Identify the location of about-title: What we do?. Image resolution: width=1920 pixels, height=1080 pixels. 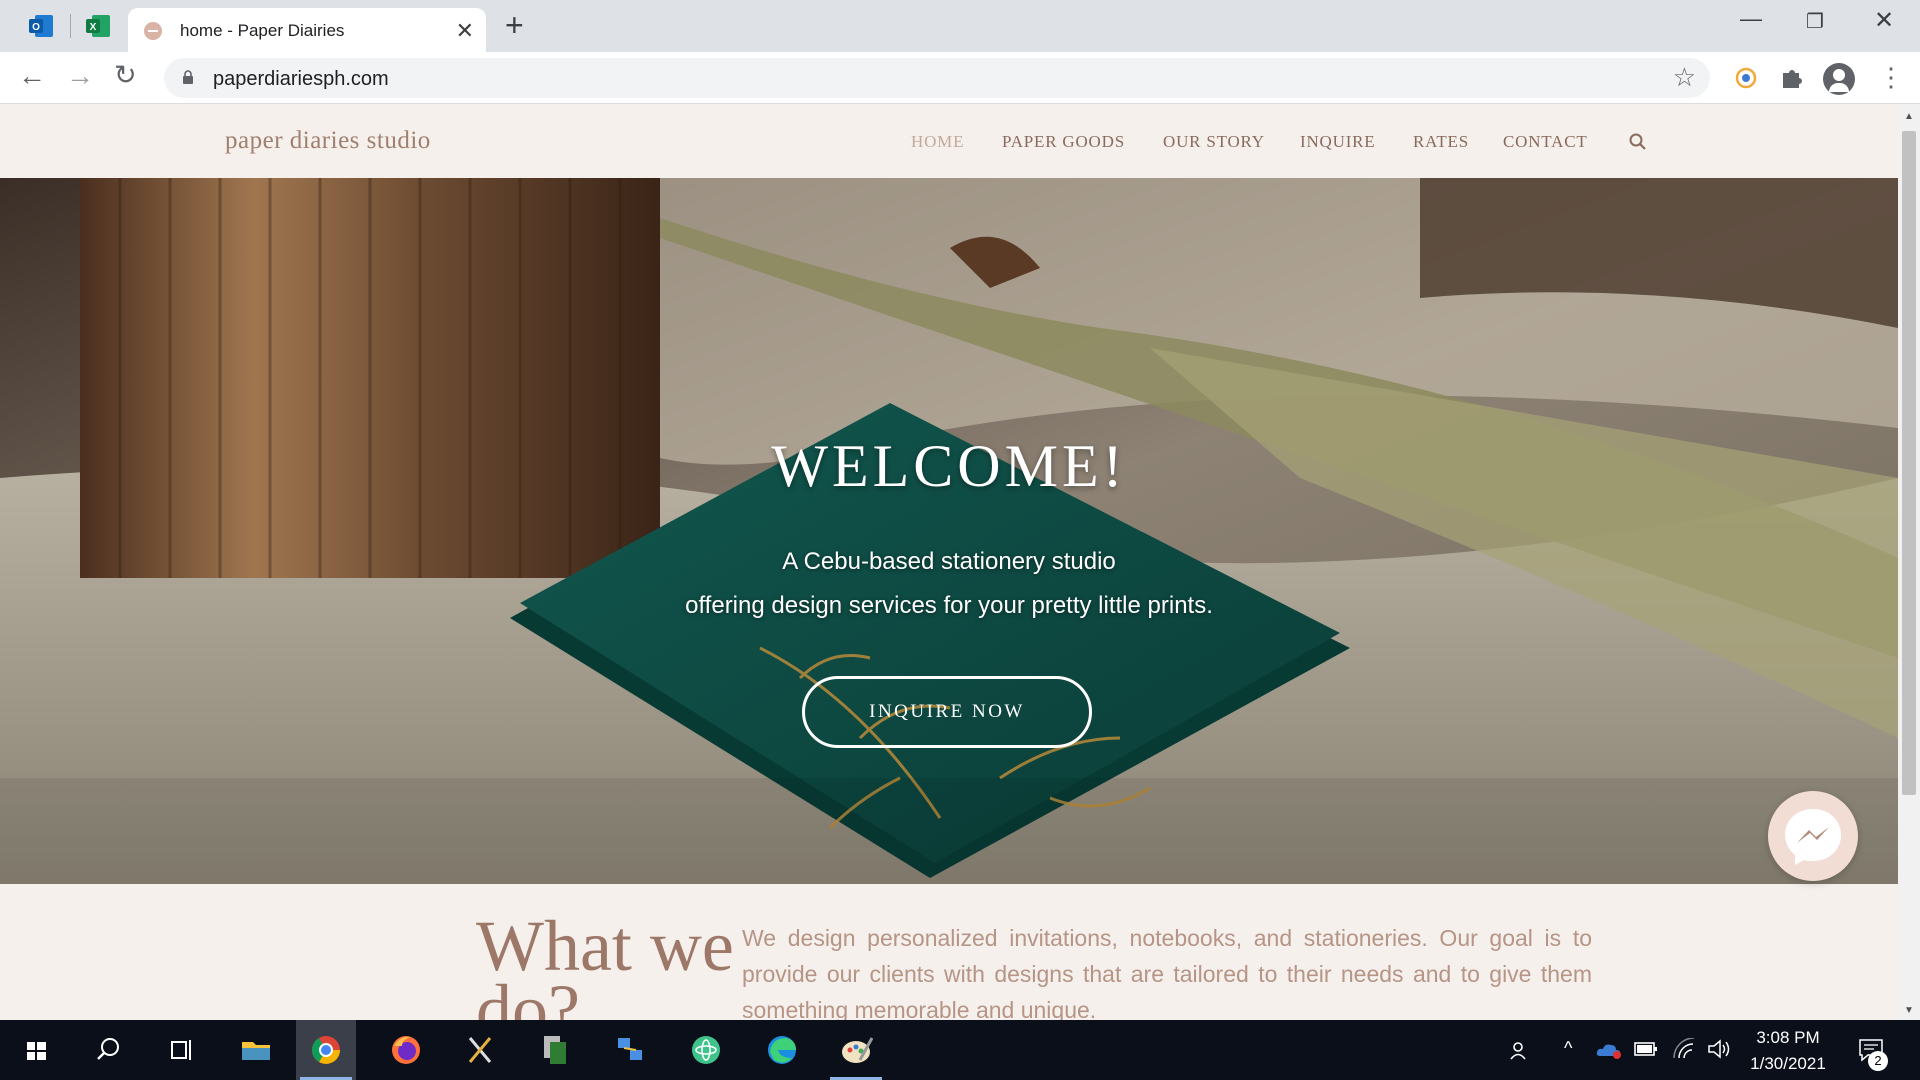
(605, 963).